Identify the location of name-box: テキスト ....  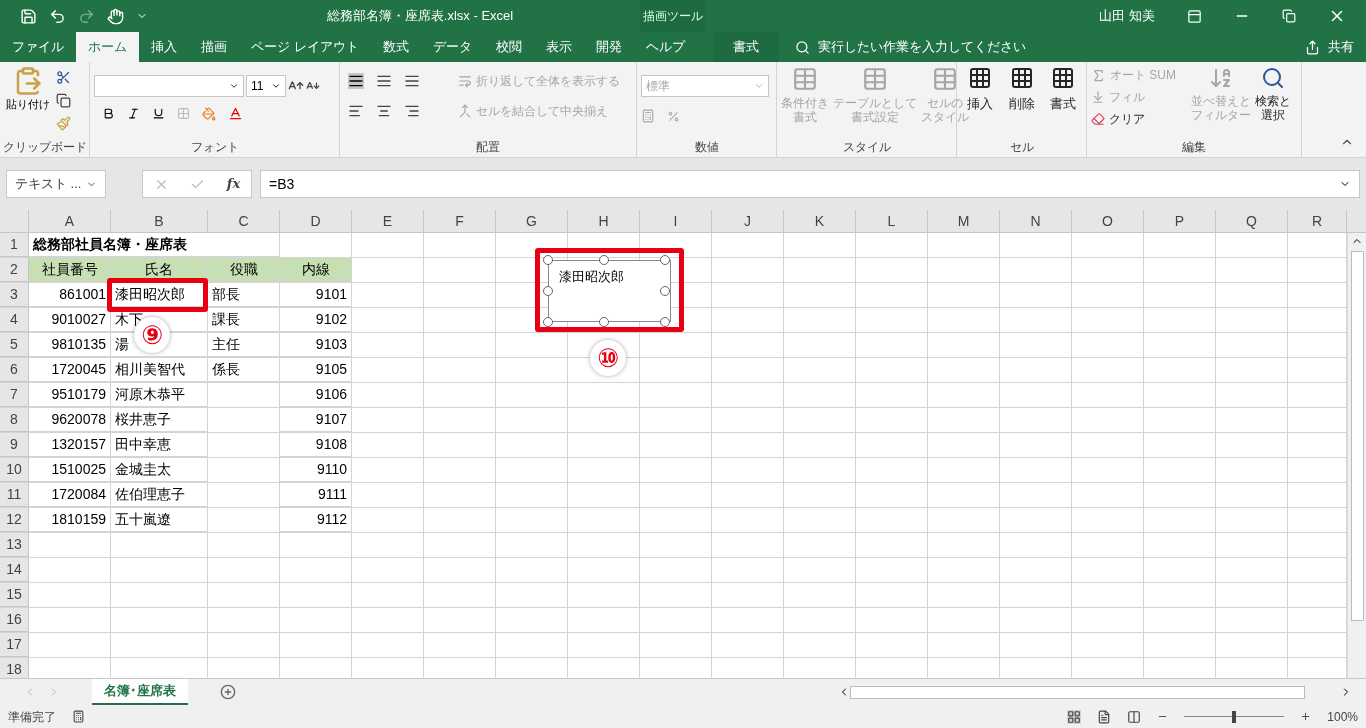
(56, 184).